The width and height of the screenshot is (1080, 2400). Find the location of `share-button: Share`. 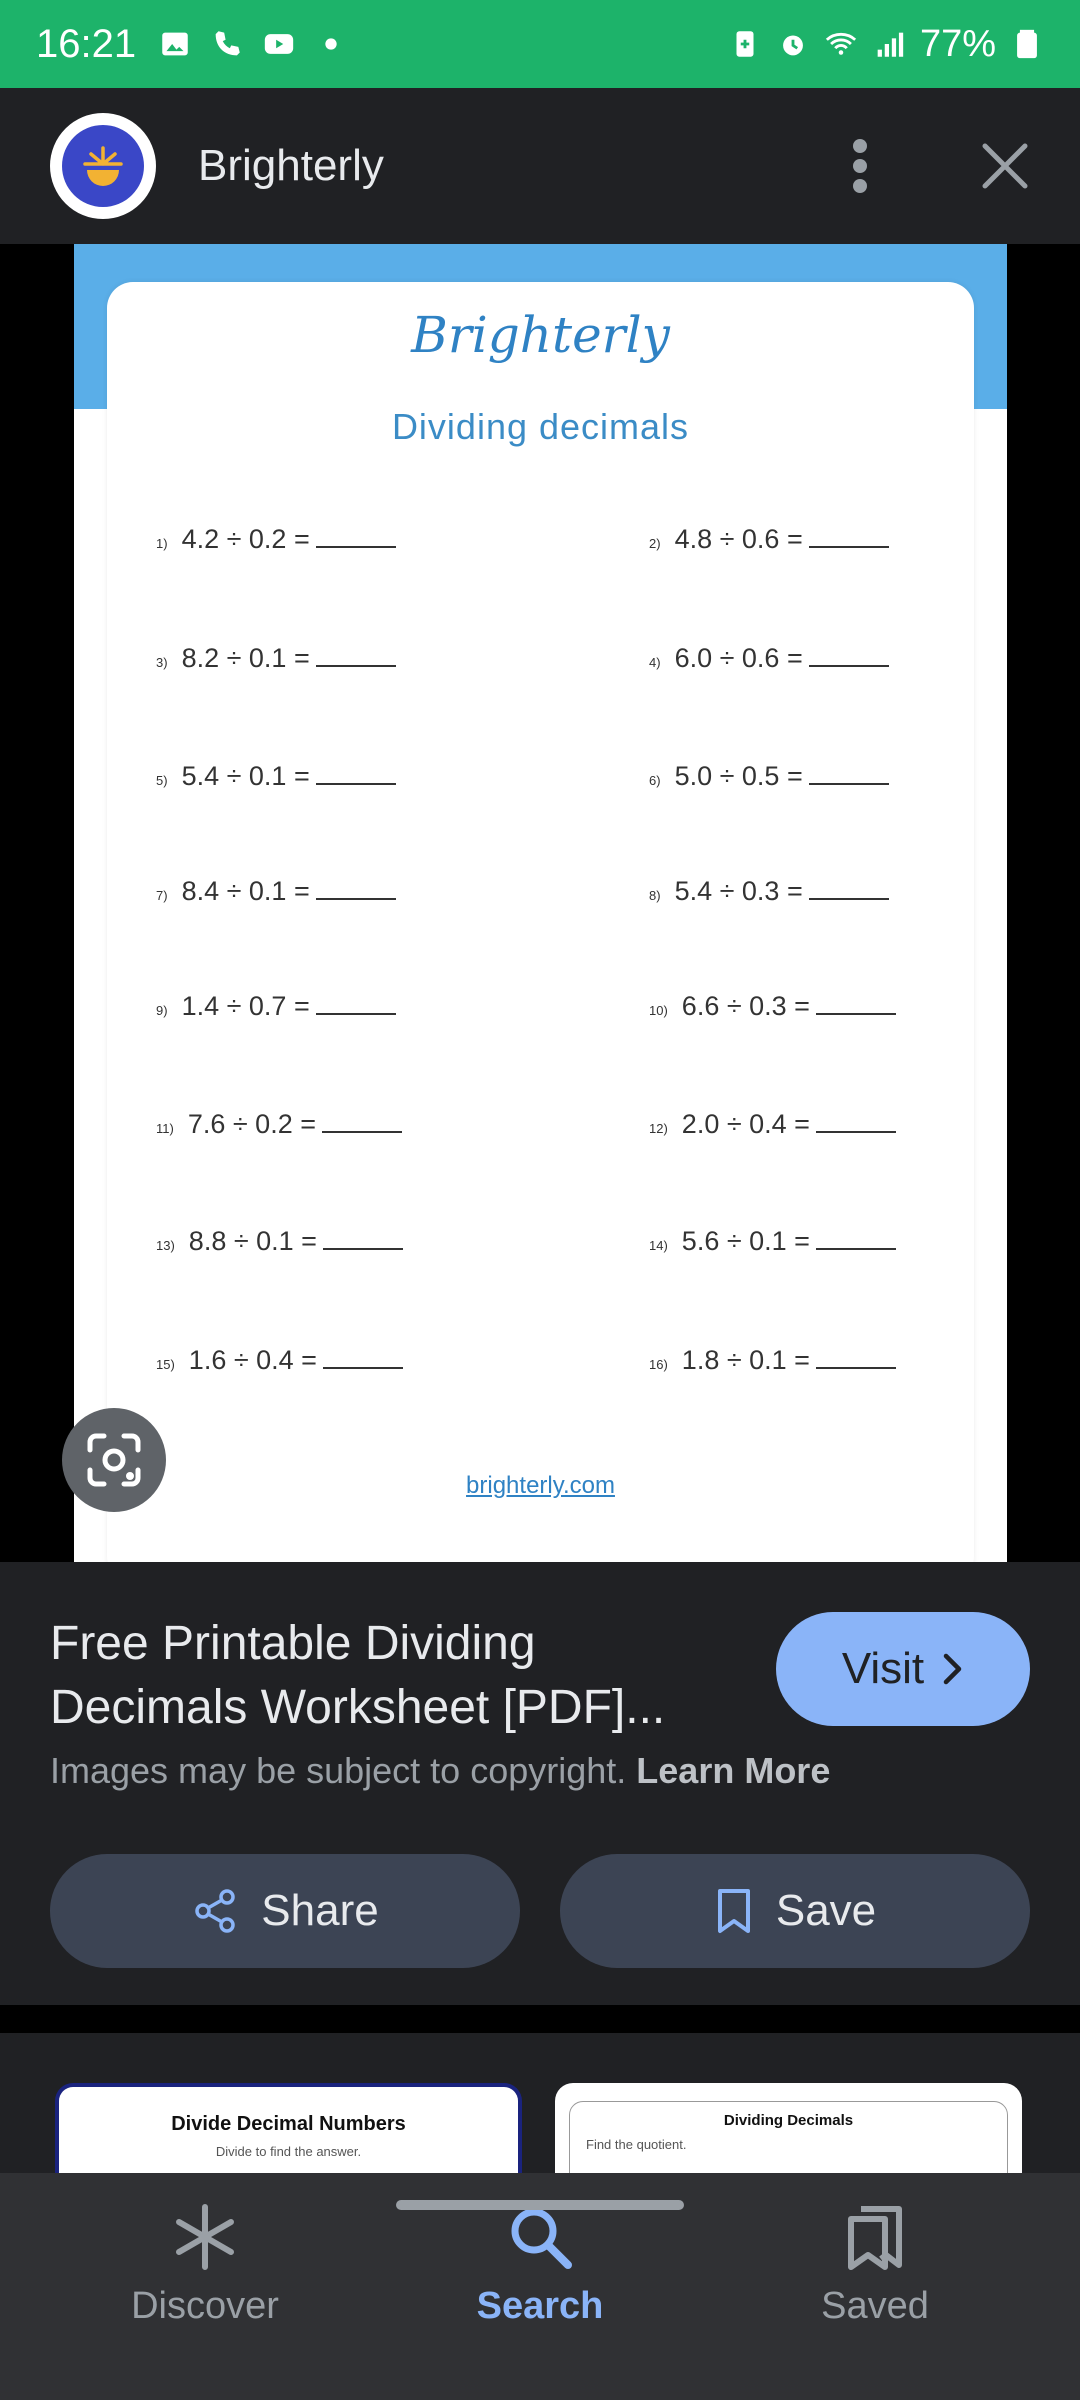

share-button: Share is located at coordinates (285, 1911).